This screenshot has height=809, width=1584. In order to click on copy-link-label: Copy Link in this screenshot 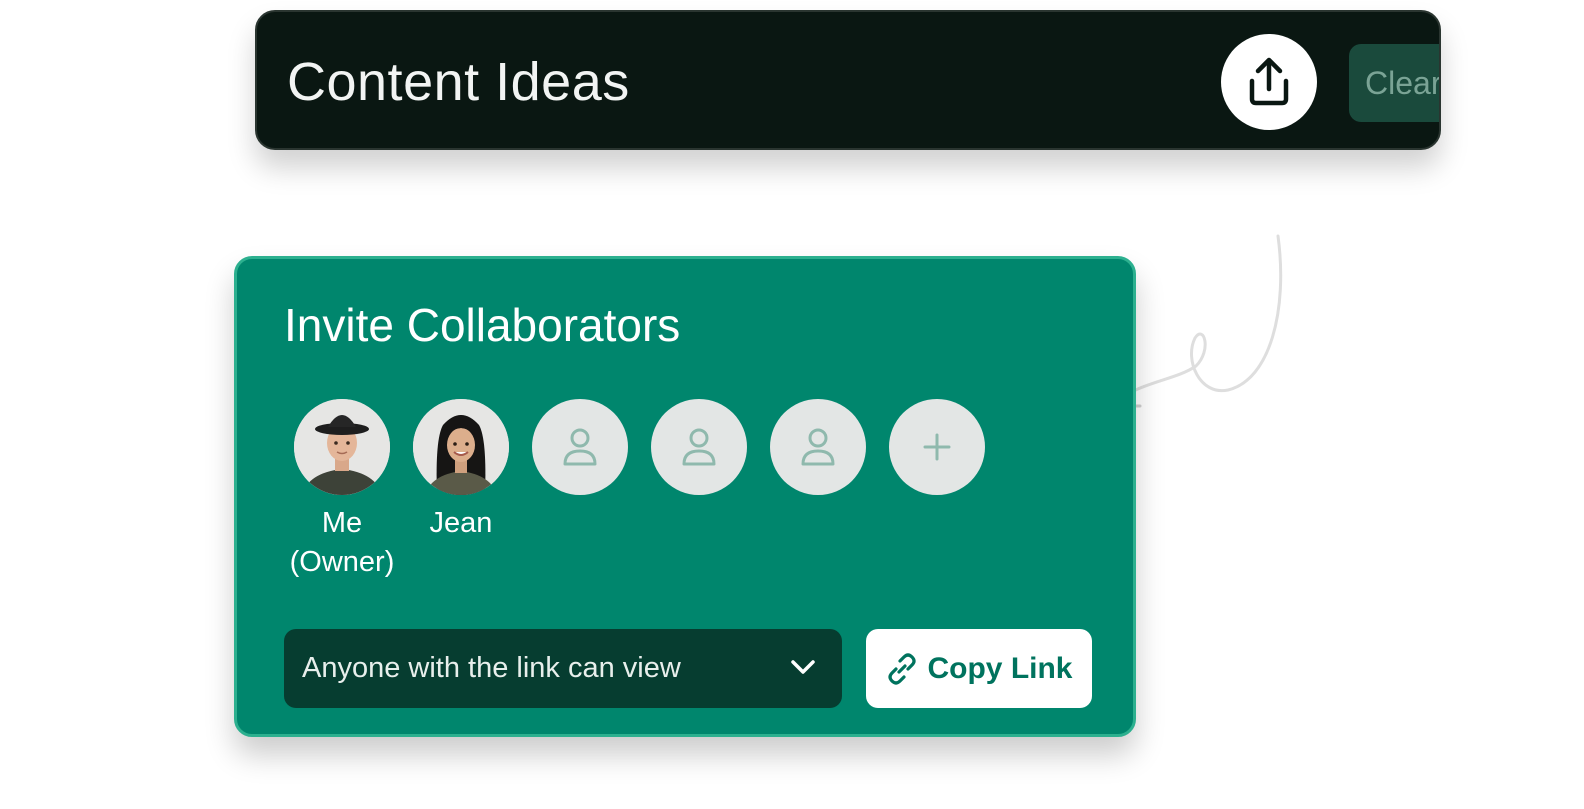, I will do `click(1000, 668)`.